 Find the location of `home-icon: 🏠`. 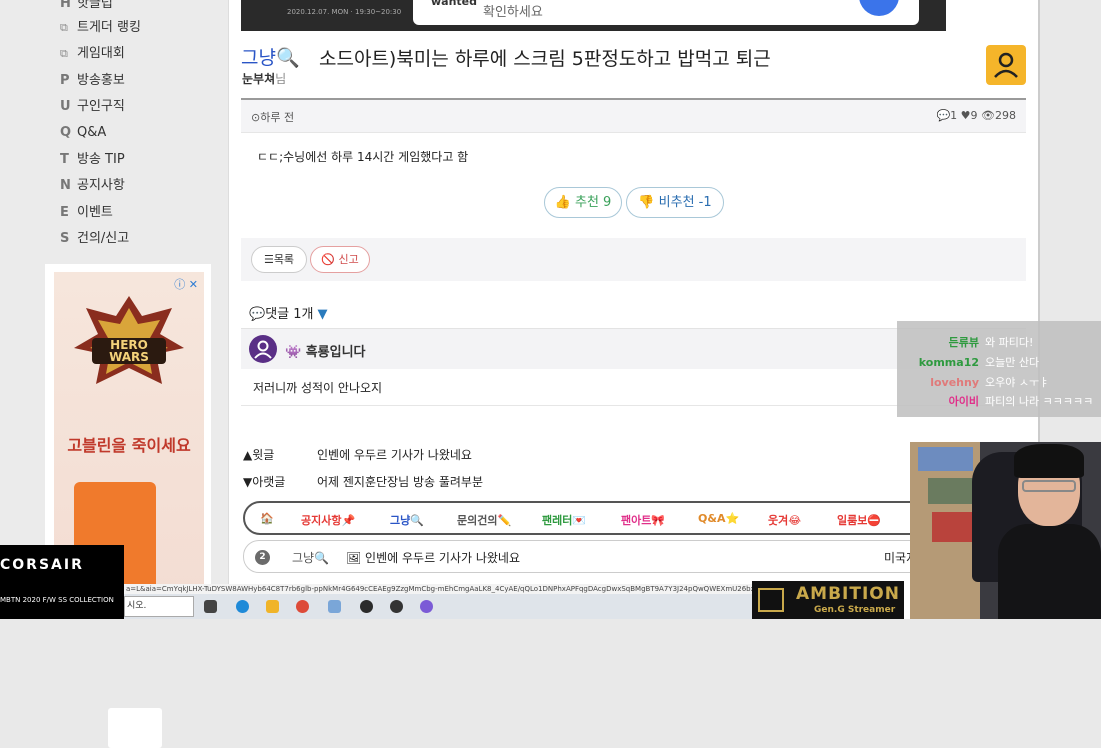

home-icon: 🏠 is located at coordinates (267, 518).